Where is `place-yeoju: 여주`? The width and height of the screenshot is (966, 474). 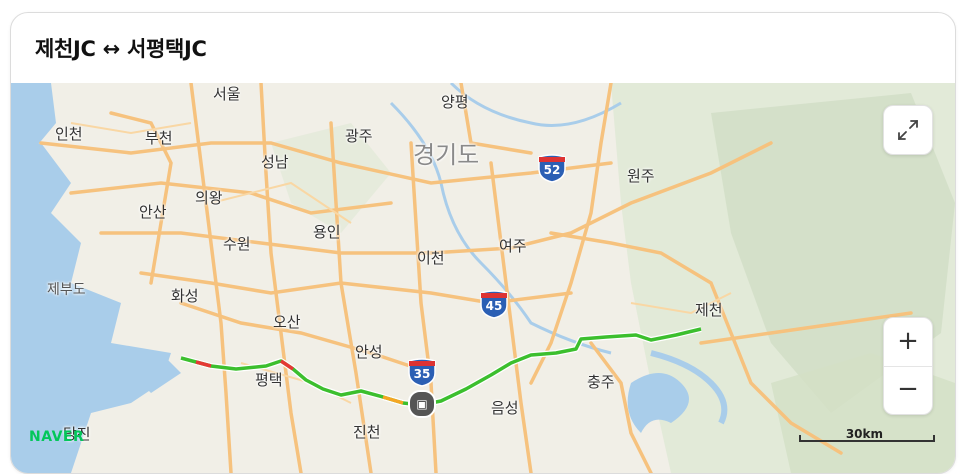
place-yeoju: 여주 is located at coordinates (513, 246).